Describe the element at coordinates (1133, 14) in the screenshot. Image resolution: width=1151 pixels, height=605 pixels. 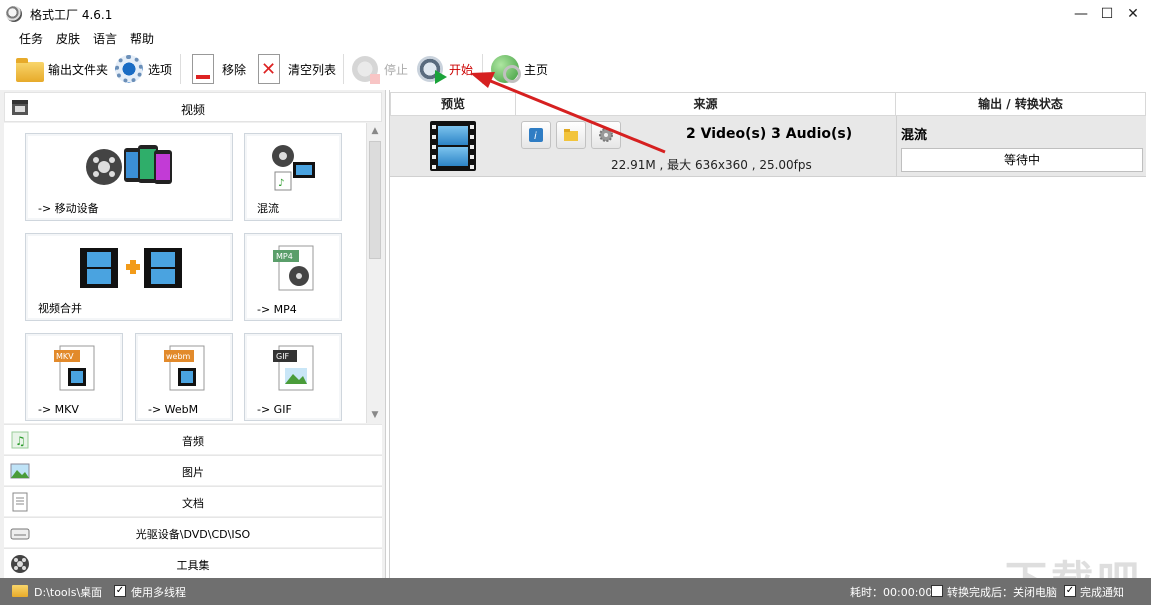
I see `close-button: ✕` at that location.